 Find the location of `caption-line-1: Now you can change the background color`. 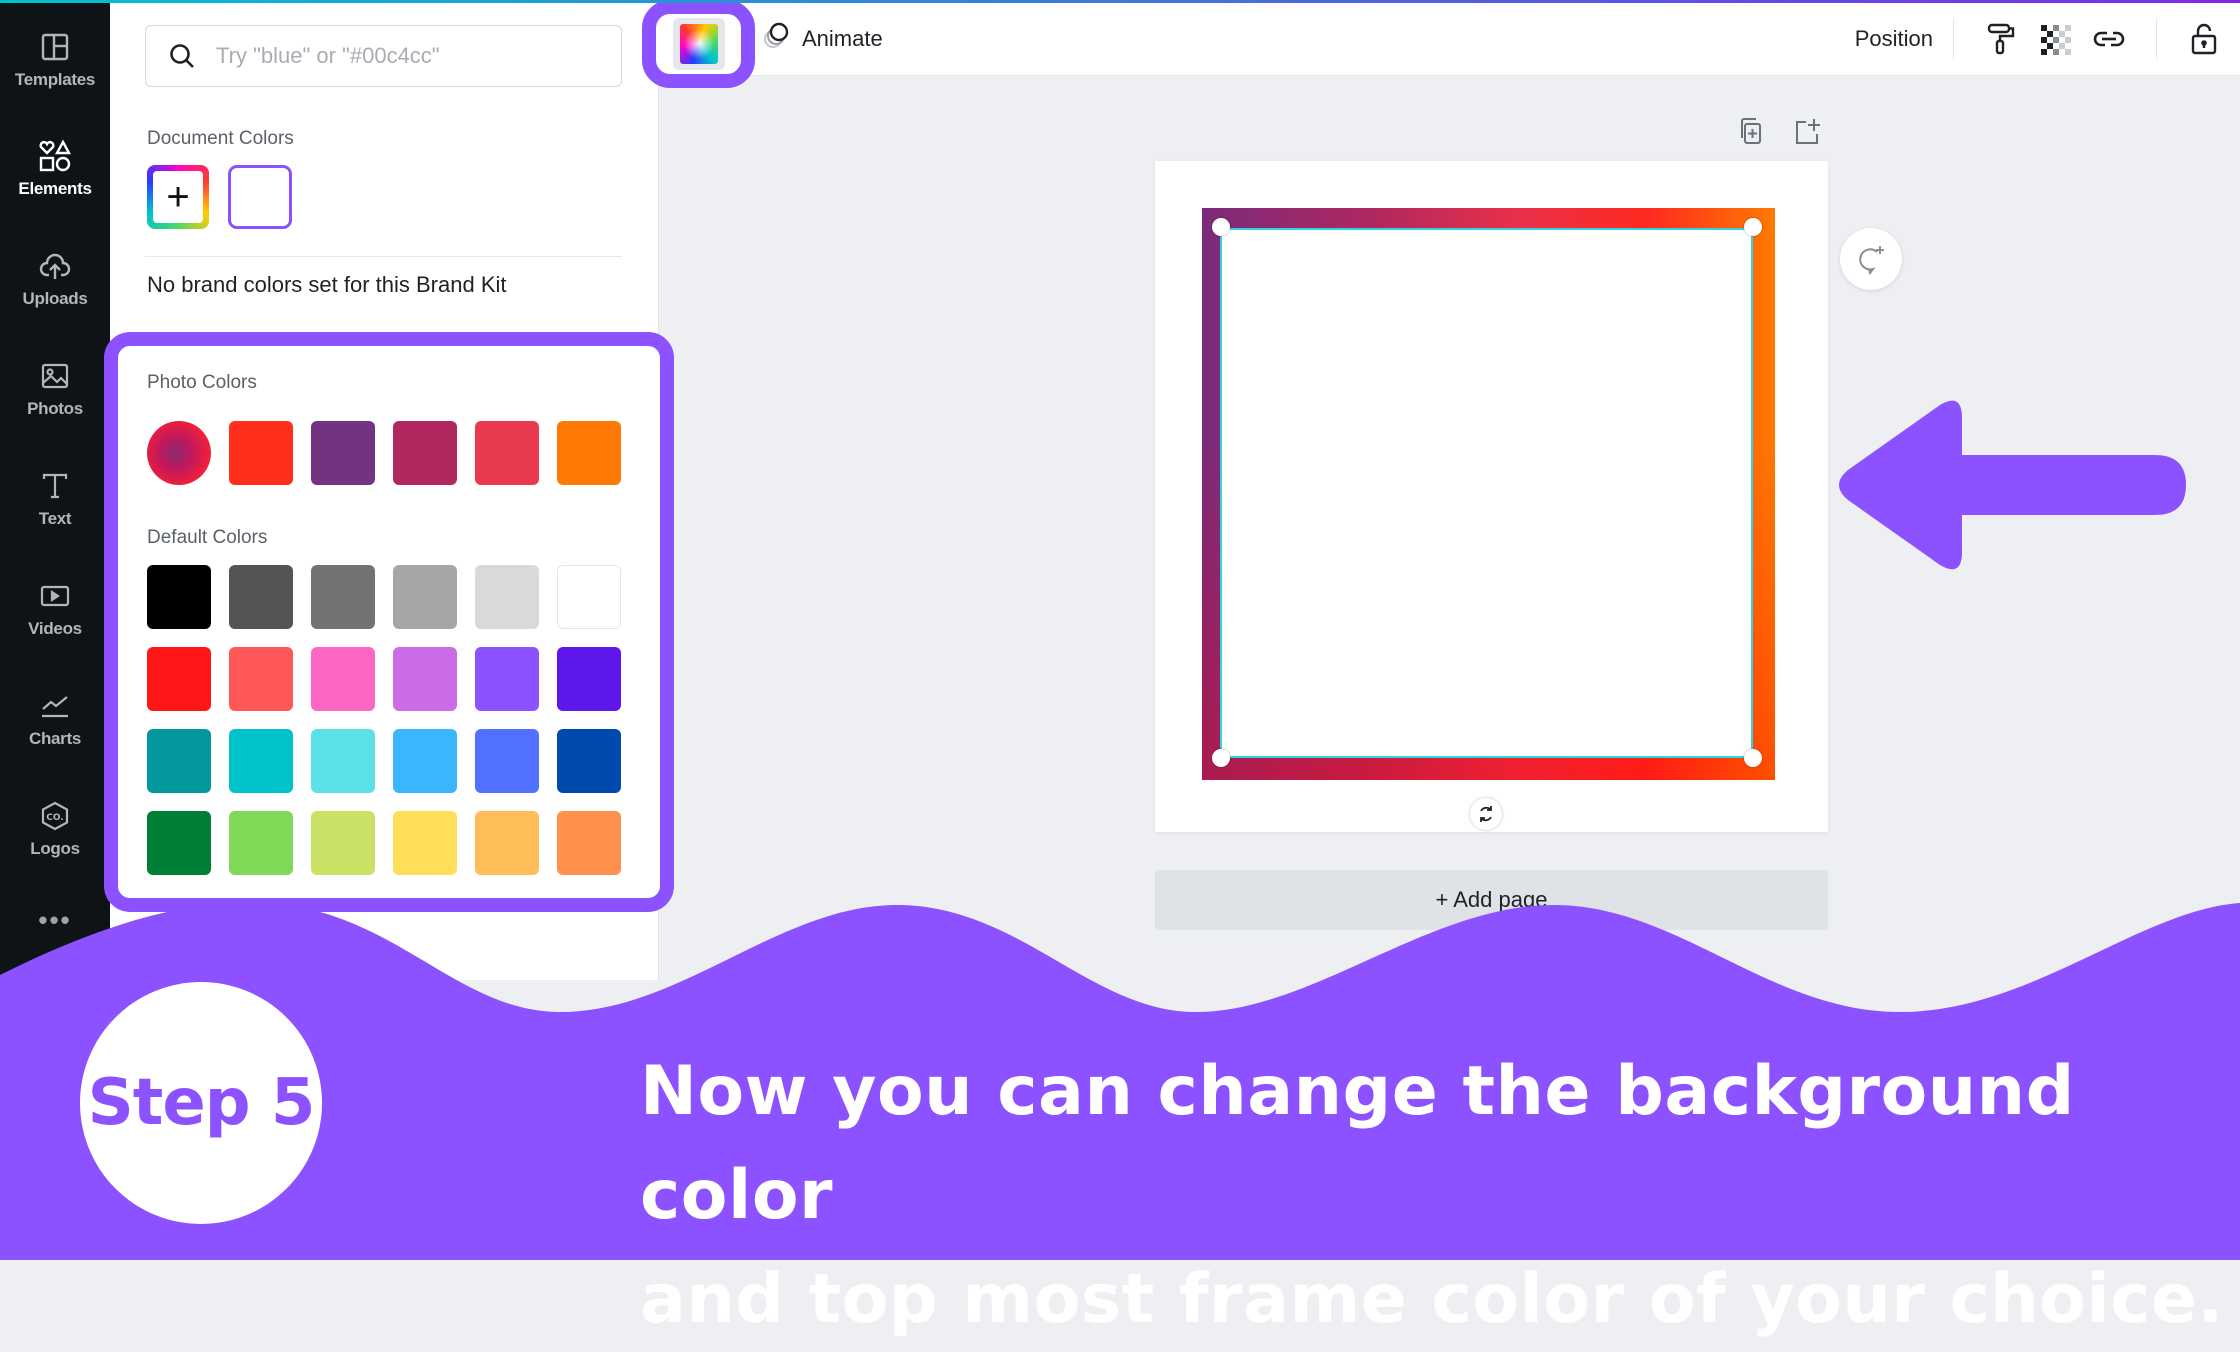

caption-line-1: Now you can change the background color is located at coordinates (1357, 1143).